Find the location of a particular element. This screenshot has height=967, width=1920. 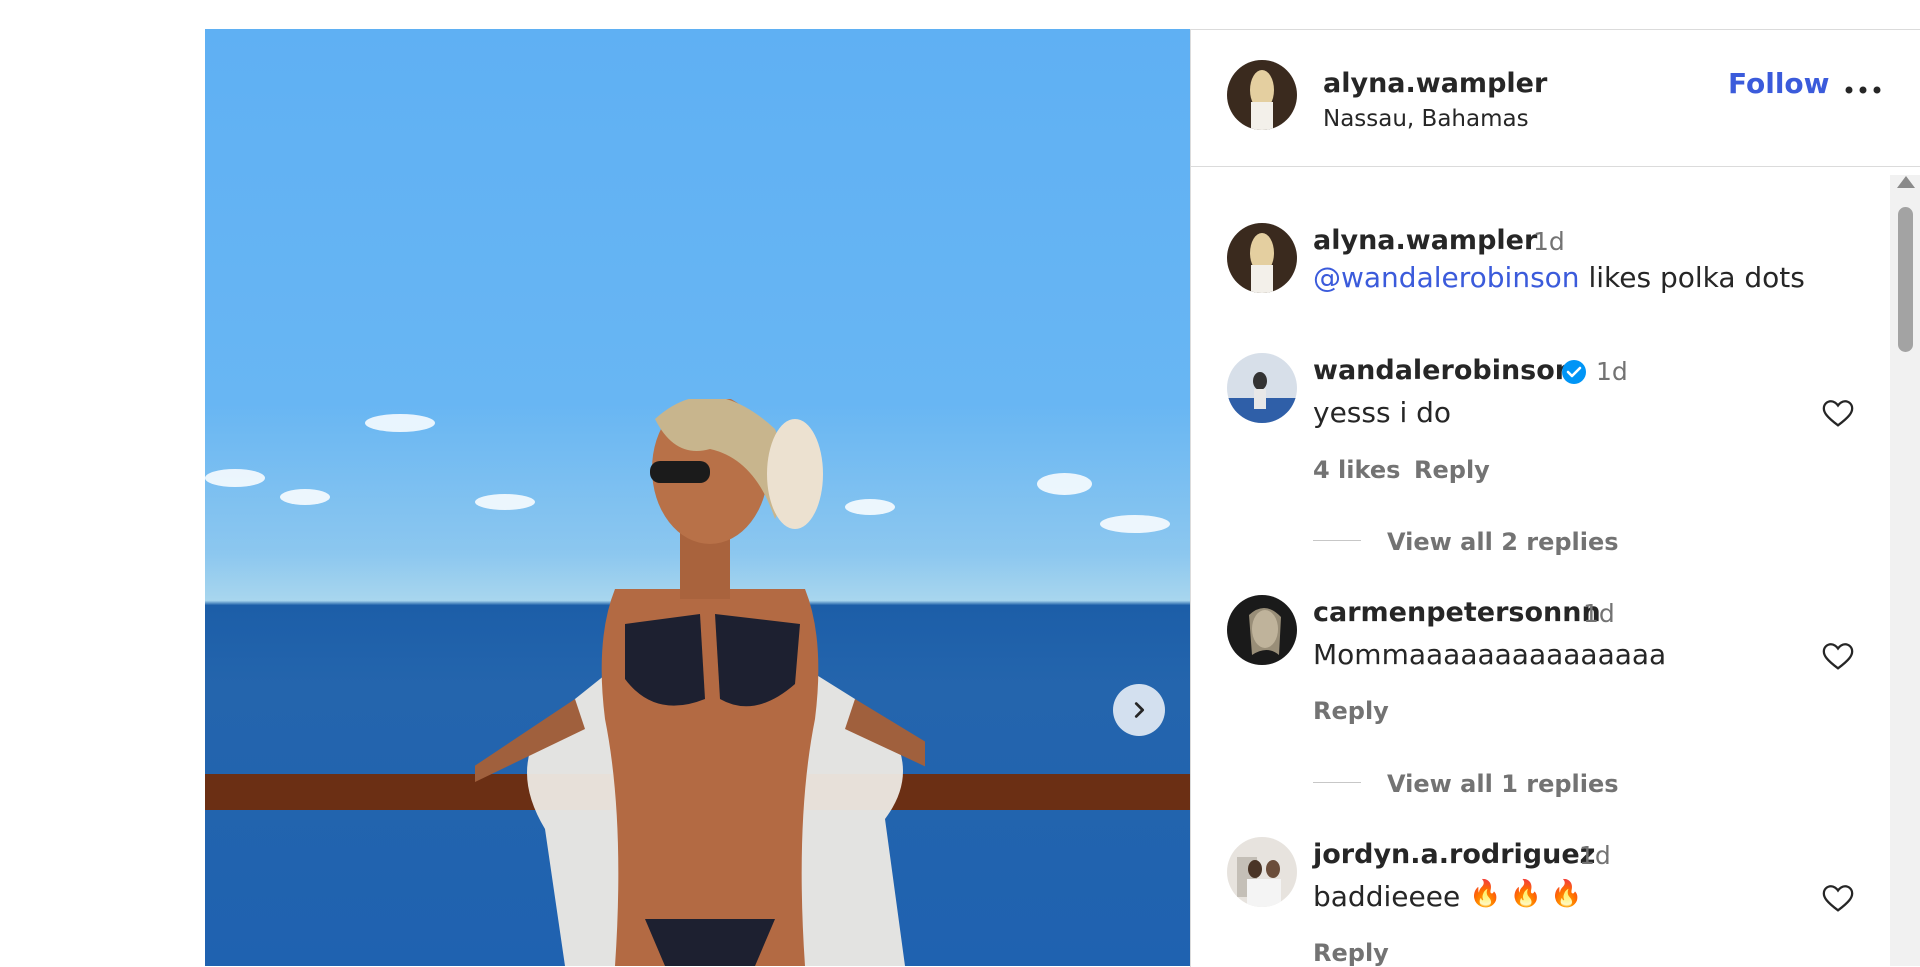

post-header: alyna.wampler Nassau, Bahamas Follow is located at coordinates (1555, 98).